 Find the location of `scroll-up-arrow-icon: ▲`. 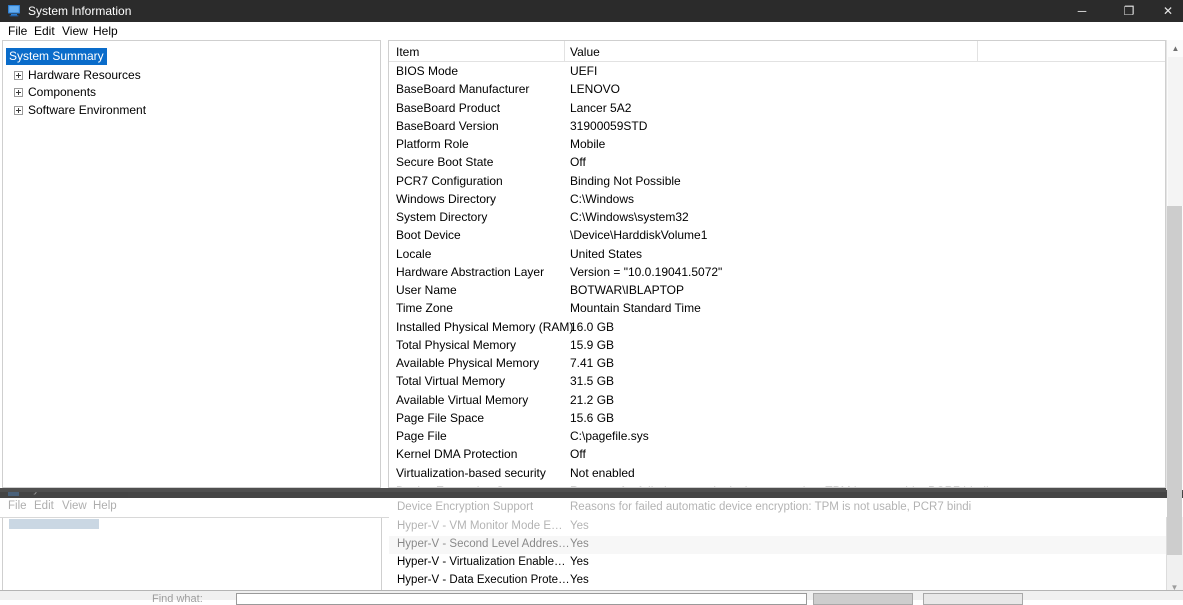

scroll-up-arrow-icon: ▲ is located at coordinates (1175, 48).